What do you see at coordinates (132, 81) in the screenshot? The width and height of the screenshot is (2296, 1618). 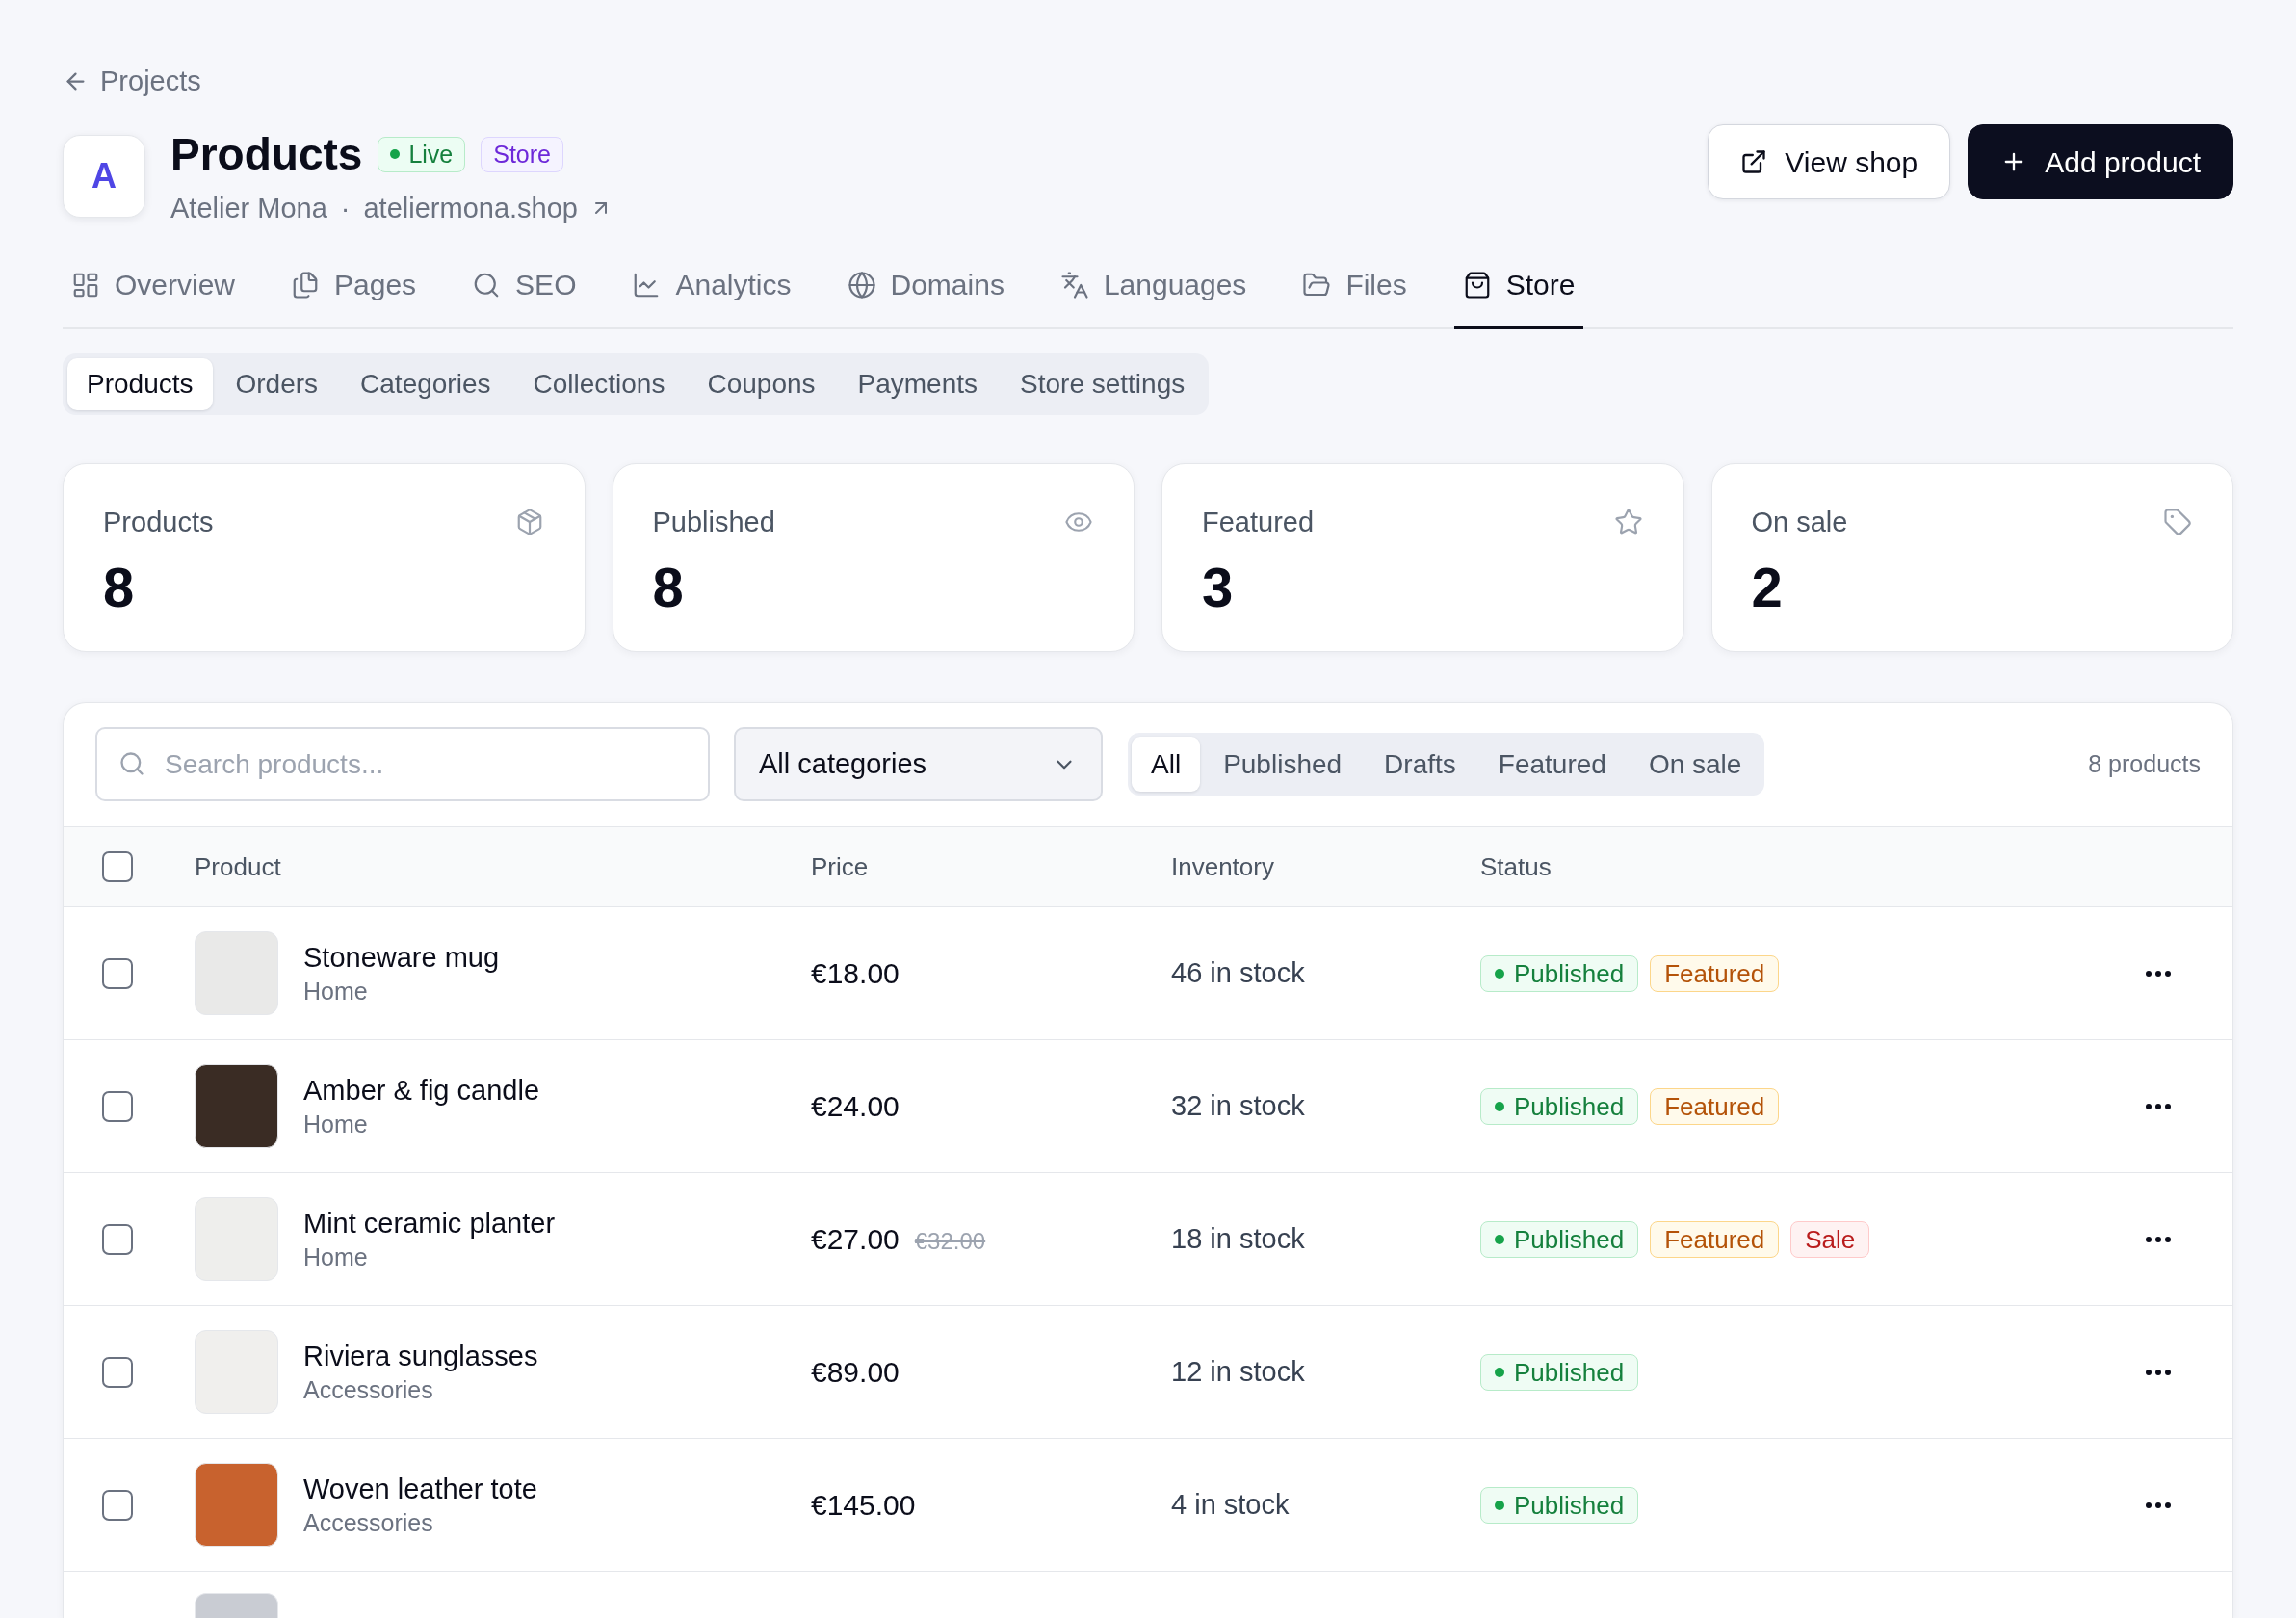 I see `back-link: Projects` at bounding box center [132, 81].